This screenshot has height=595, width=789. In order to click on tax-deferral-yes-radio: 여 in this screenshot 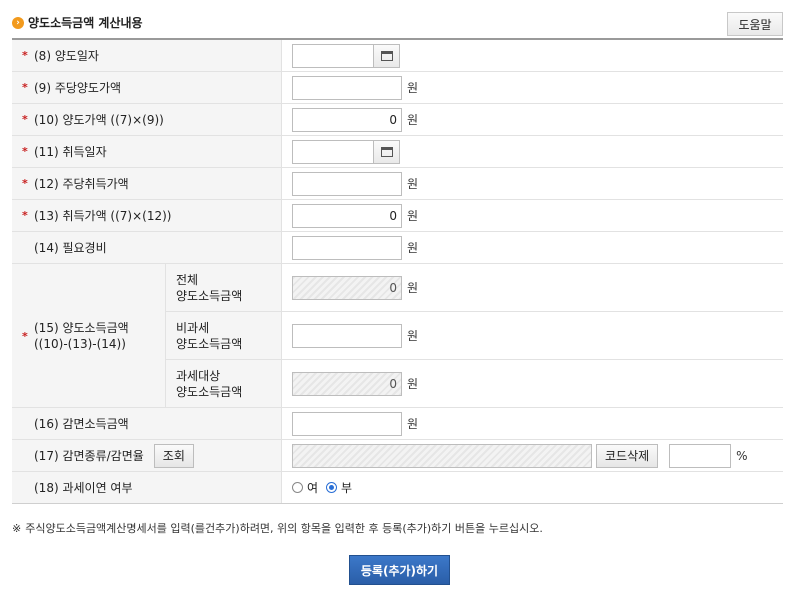, I will do `click(305, 487)`.